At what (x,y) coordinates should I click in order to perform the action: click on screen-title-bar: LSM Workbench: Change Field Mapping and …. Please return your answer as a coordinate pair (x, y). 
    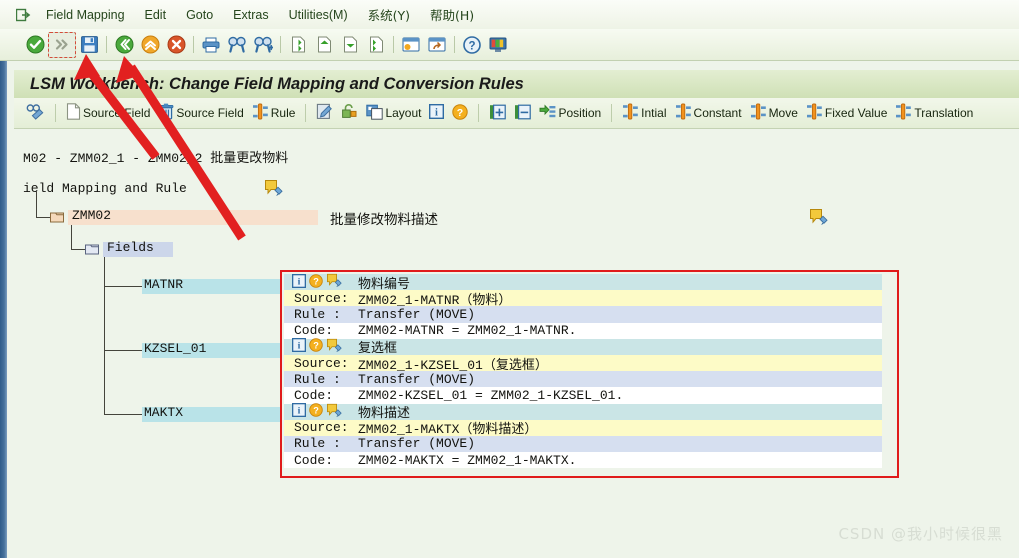
    Looking at the image, I should click on (516, 84).